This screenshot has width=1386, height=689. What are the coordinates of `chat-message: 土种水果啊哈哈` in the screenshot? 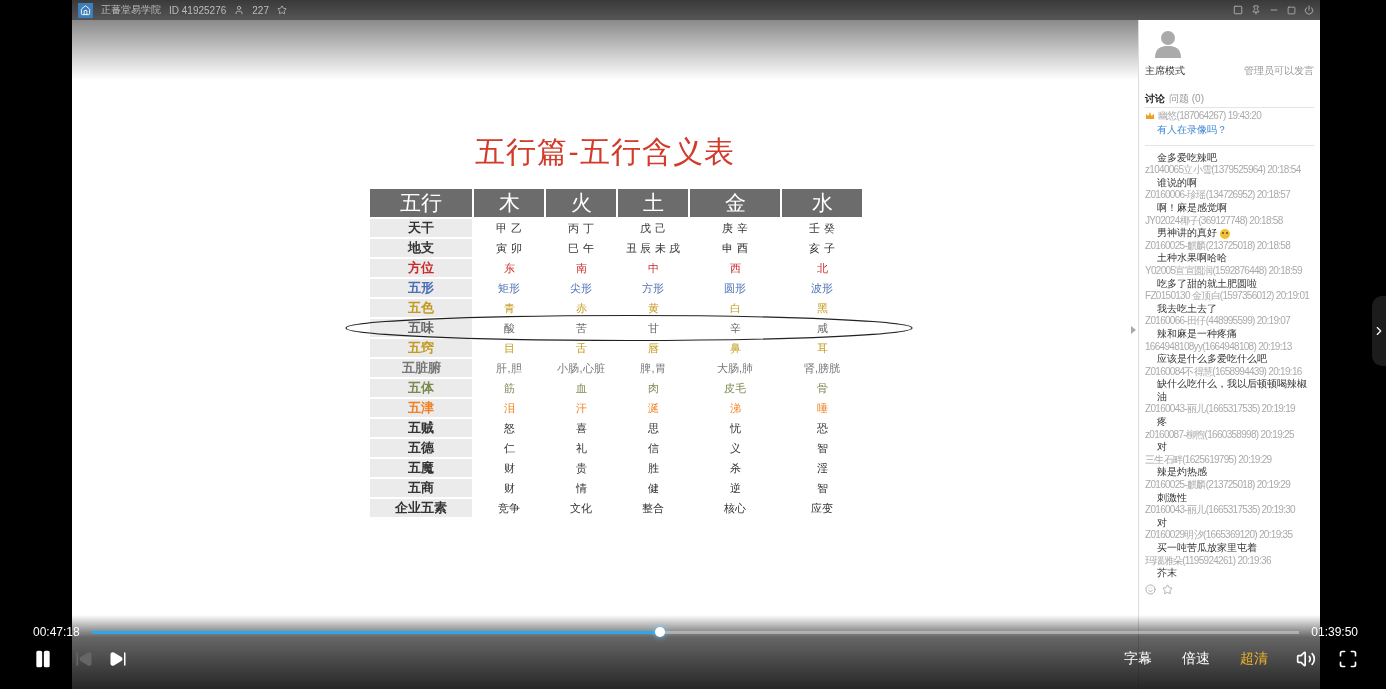 It's located at (1192, 258).